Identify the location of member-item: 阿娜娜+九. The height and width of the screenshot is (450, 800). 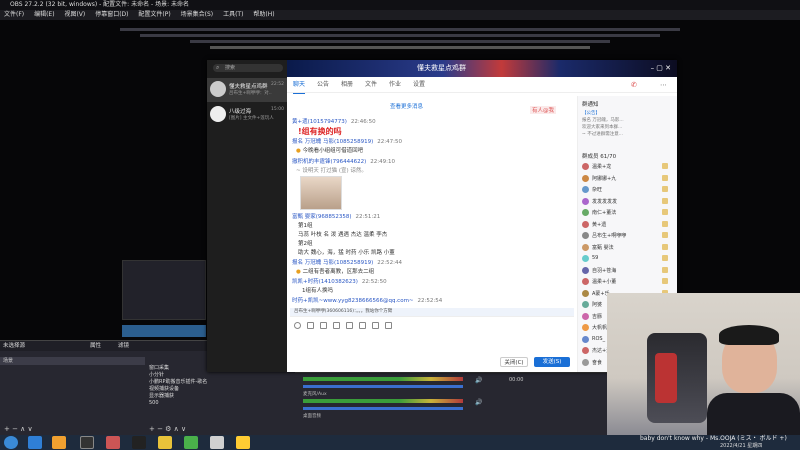
(628, 179).